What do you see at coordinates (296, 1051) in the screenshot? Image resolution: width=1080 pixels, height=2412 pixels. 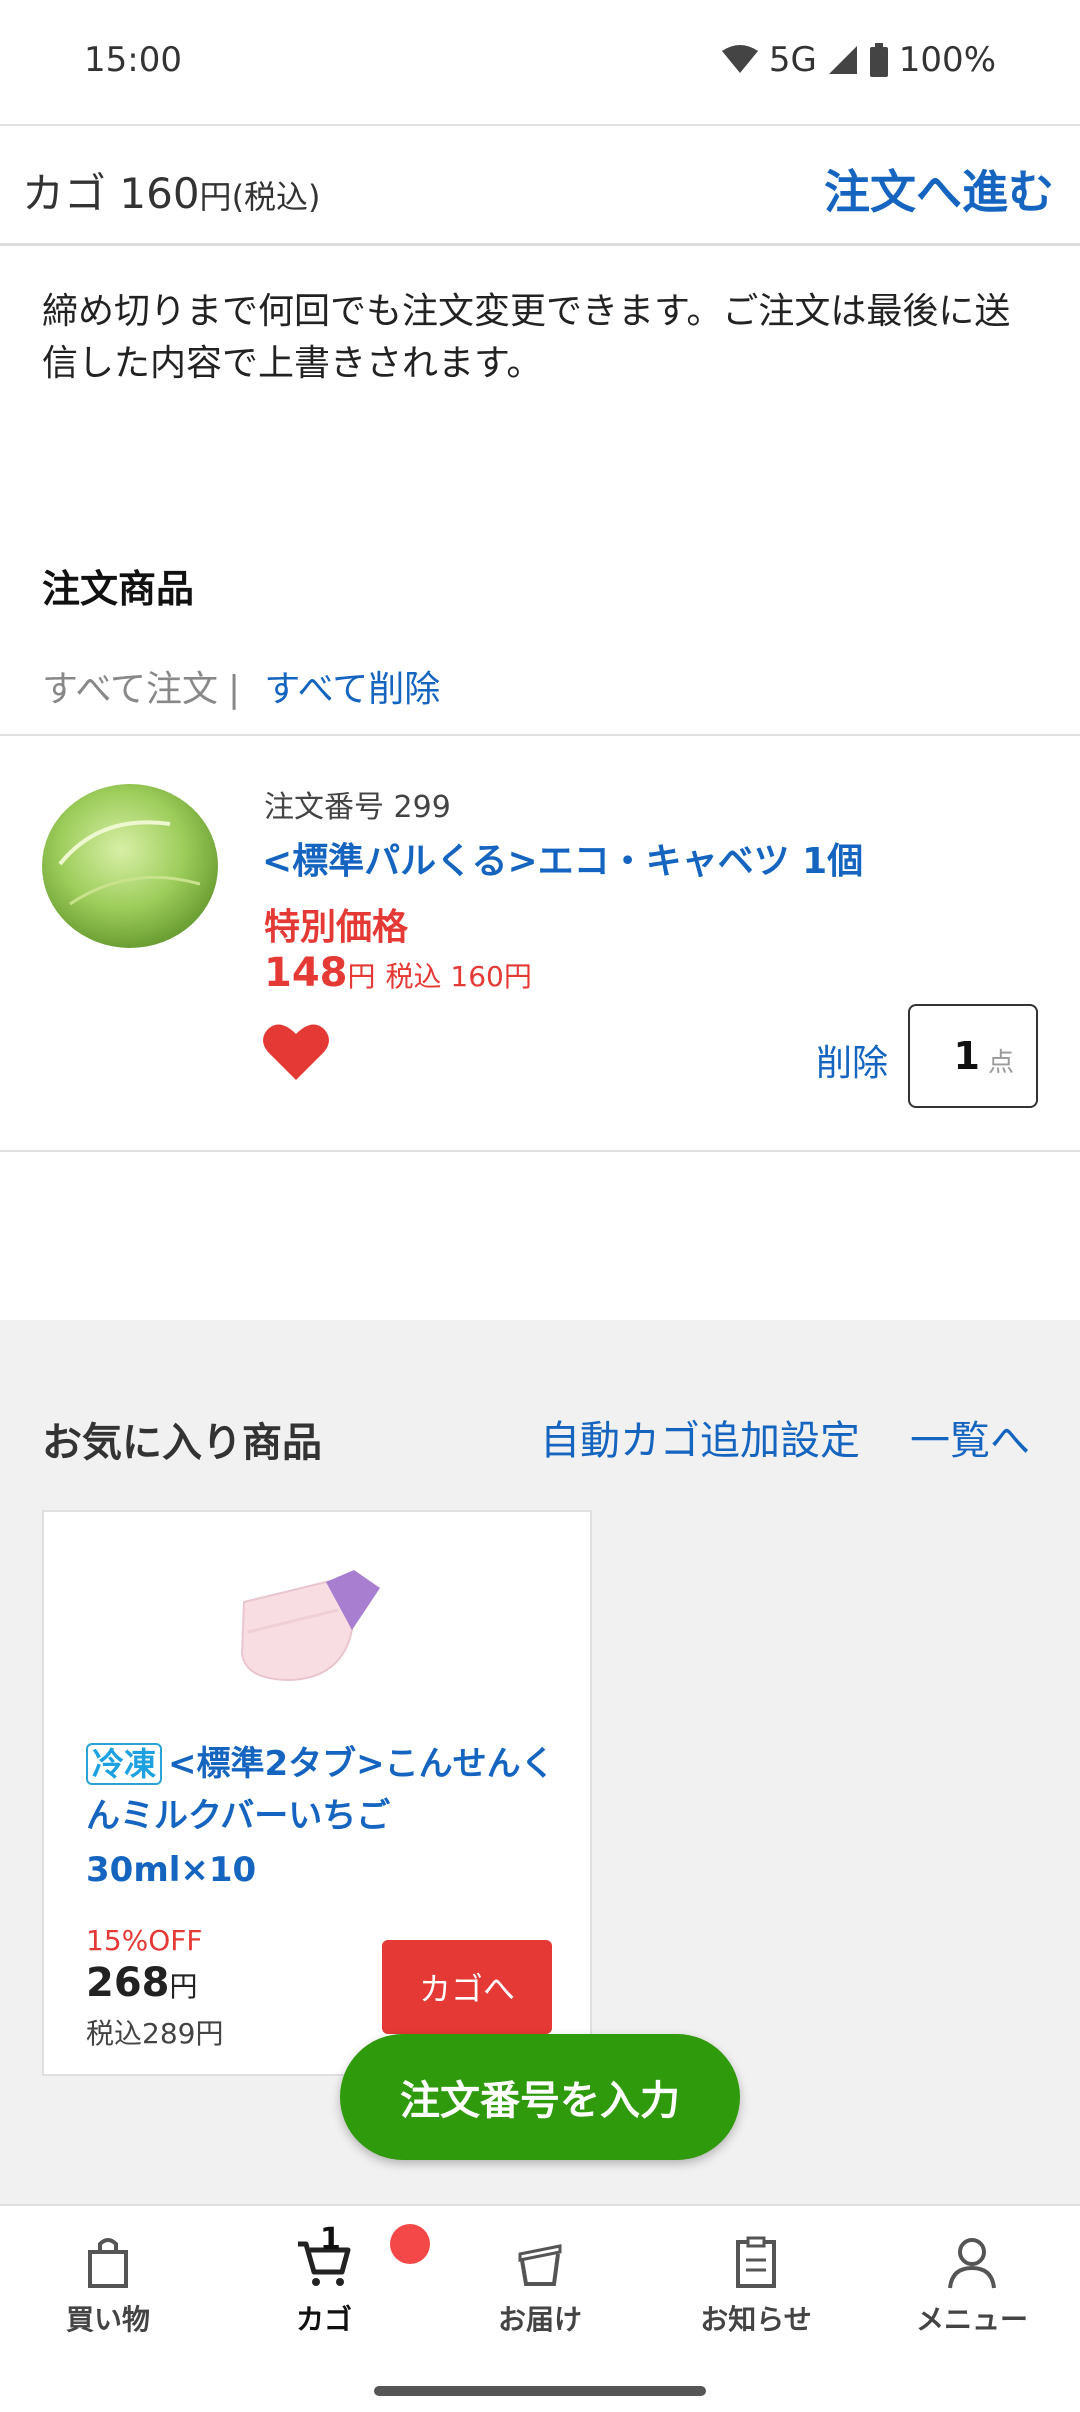 I see `heart-icon` at bounding box center [296, 1051].